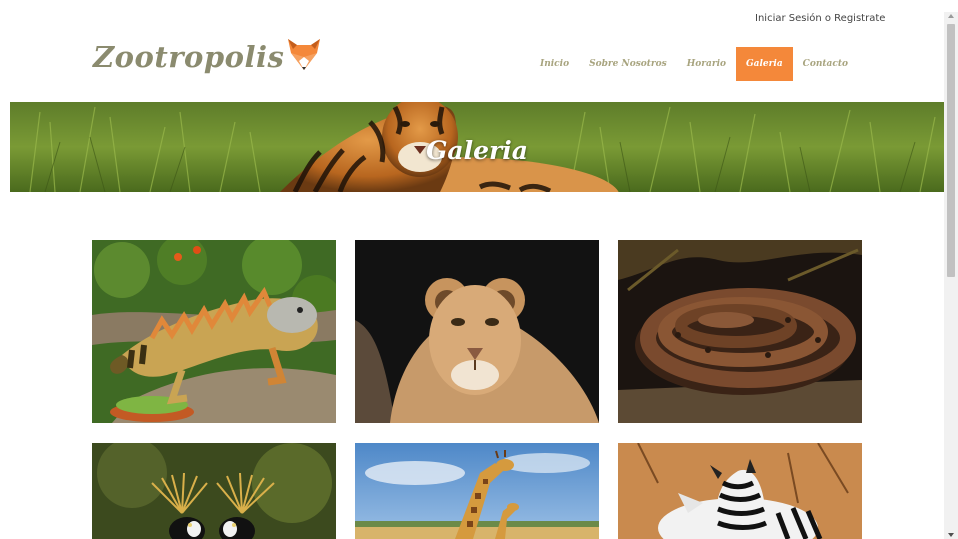  Describe the element at coordinates (214, 331) in the screenshot. I see `gallery-image-iguana` at that location.